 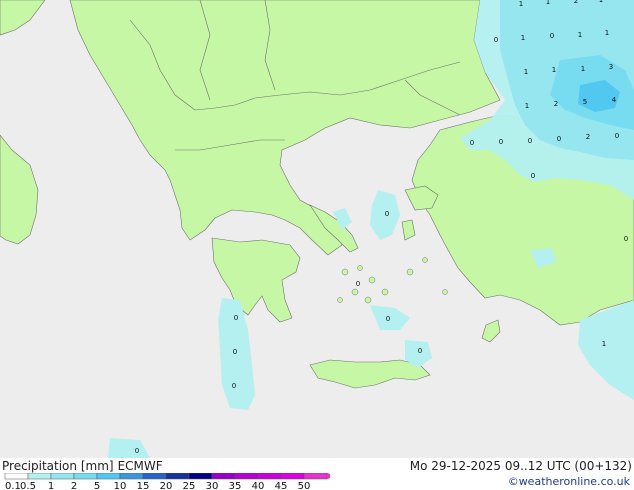 I want to click on legend-label: 15, so click(x=143, y=485).